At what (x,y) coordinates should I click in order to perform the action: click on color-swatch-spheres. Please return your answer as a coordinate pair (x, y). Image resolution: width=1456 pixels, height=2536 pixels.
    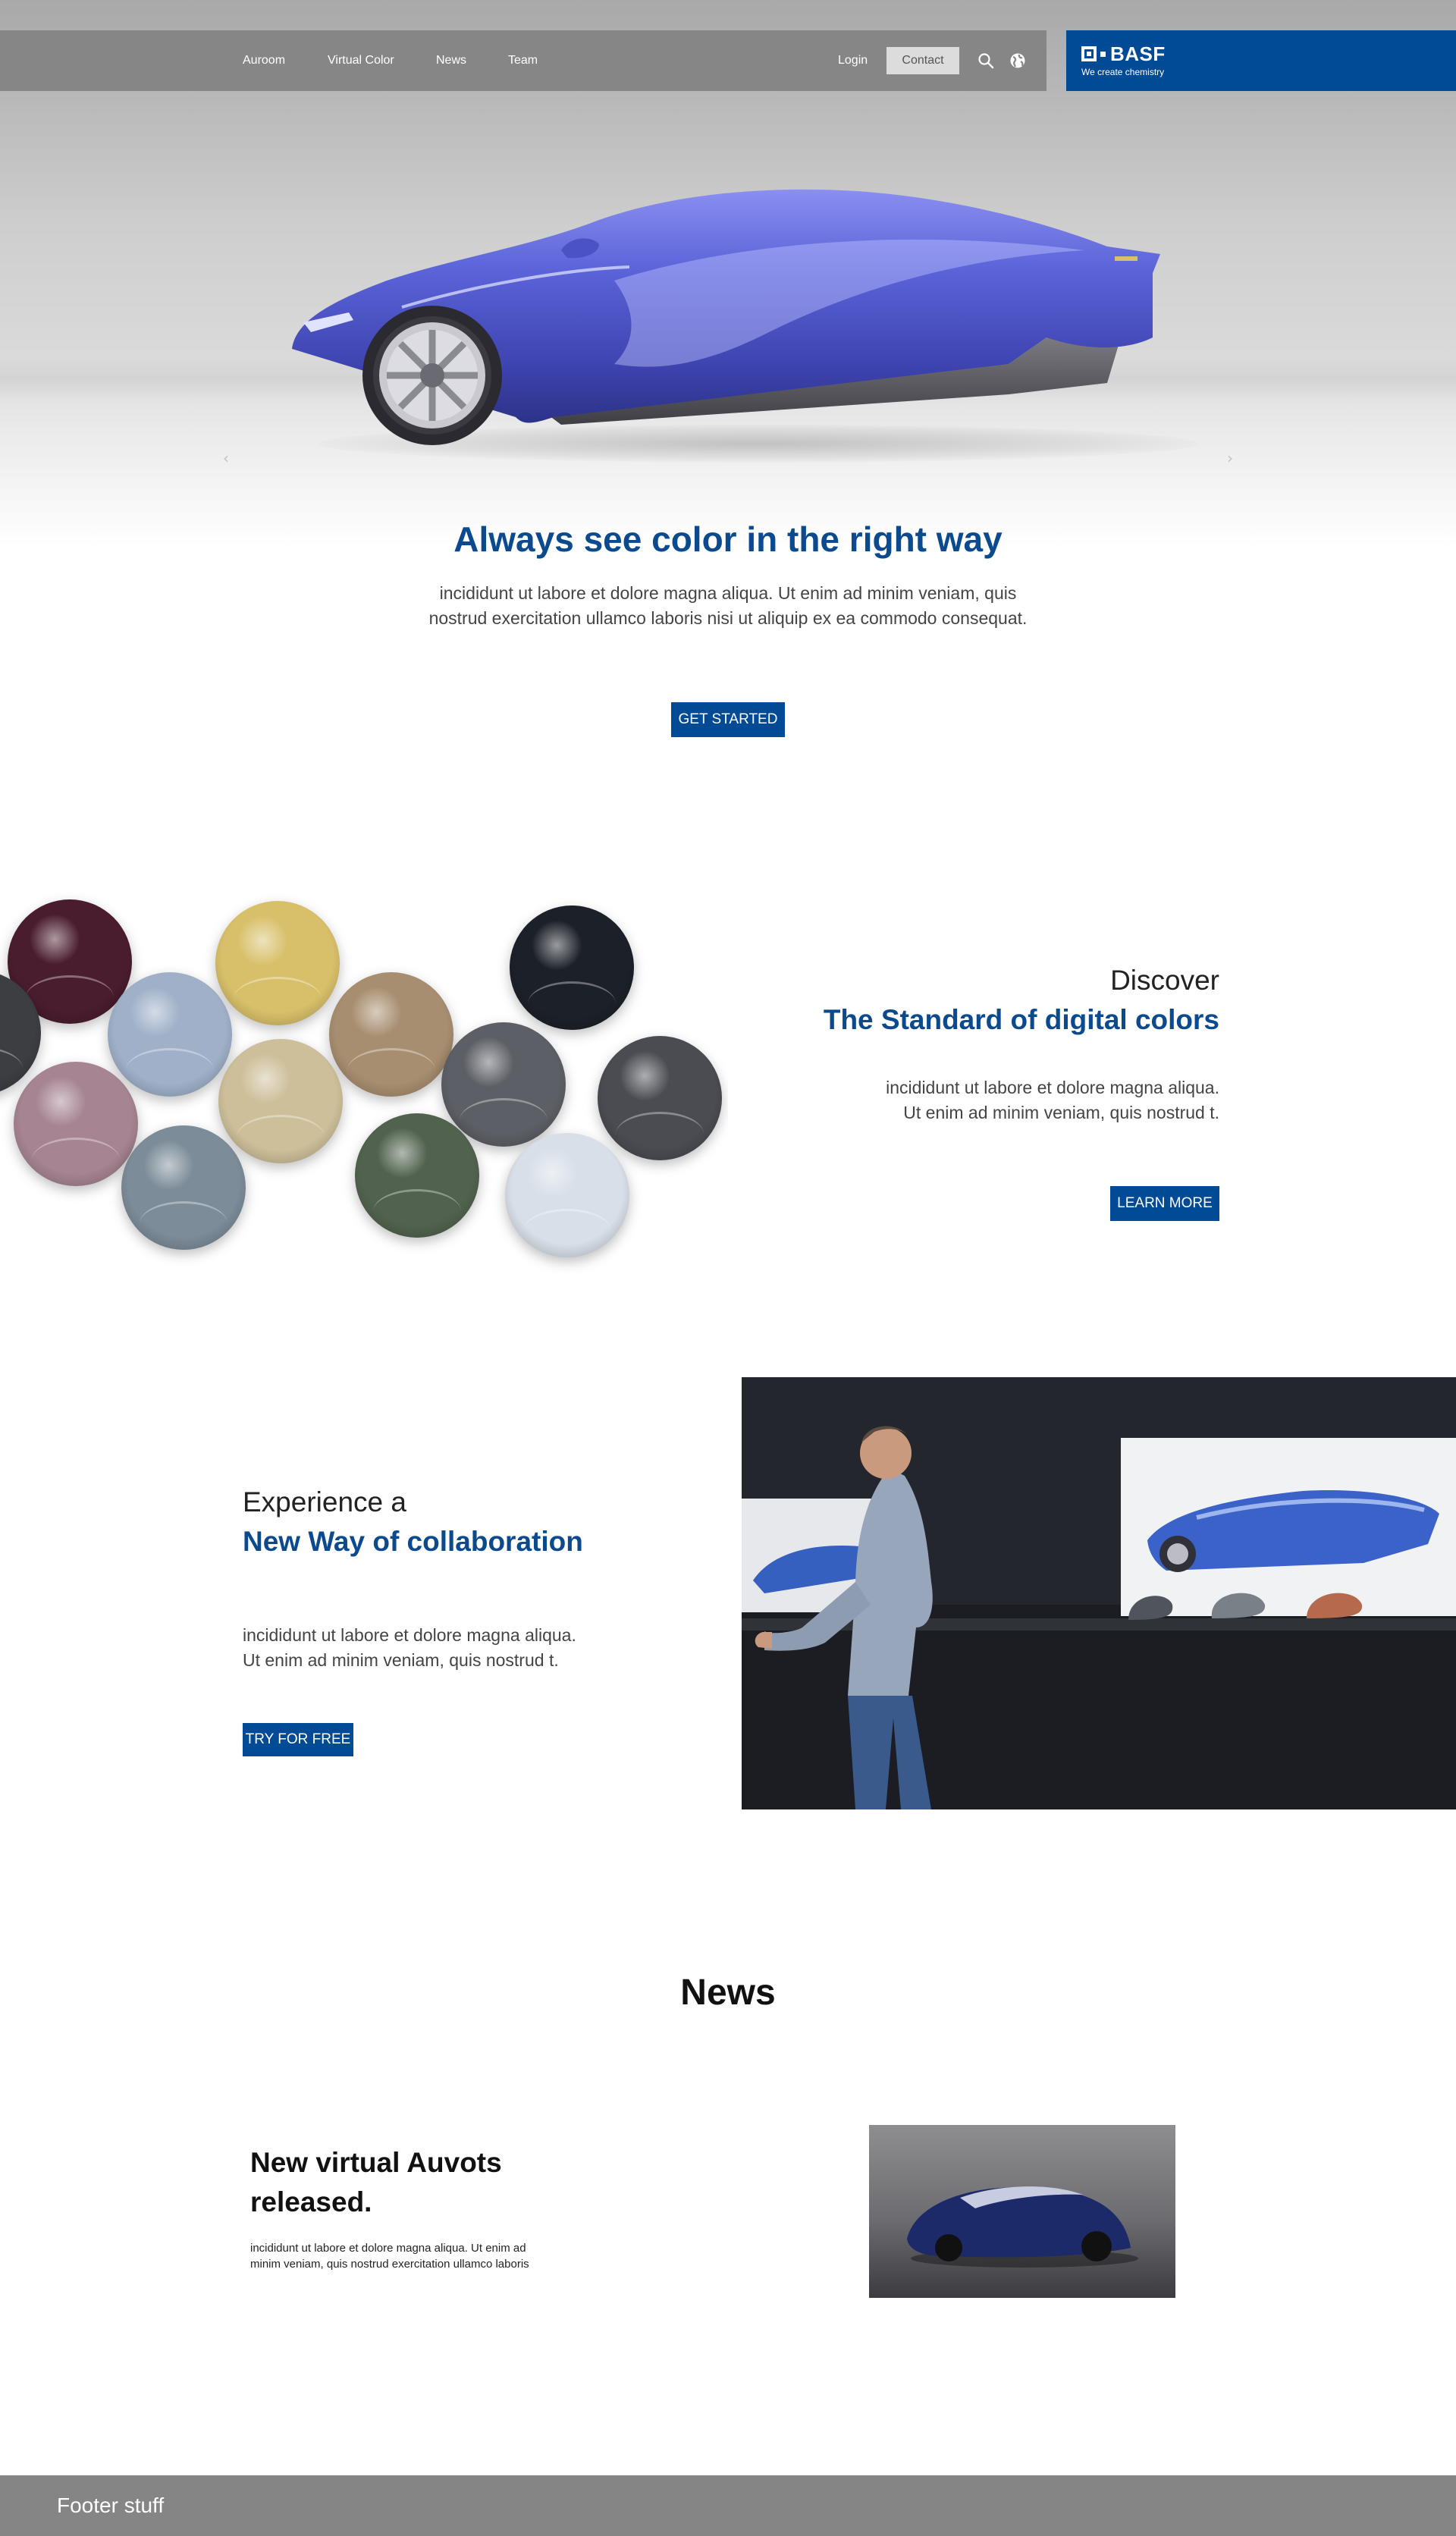
    Looking at the image, I should click on (364, 1077).